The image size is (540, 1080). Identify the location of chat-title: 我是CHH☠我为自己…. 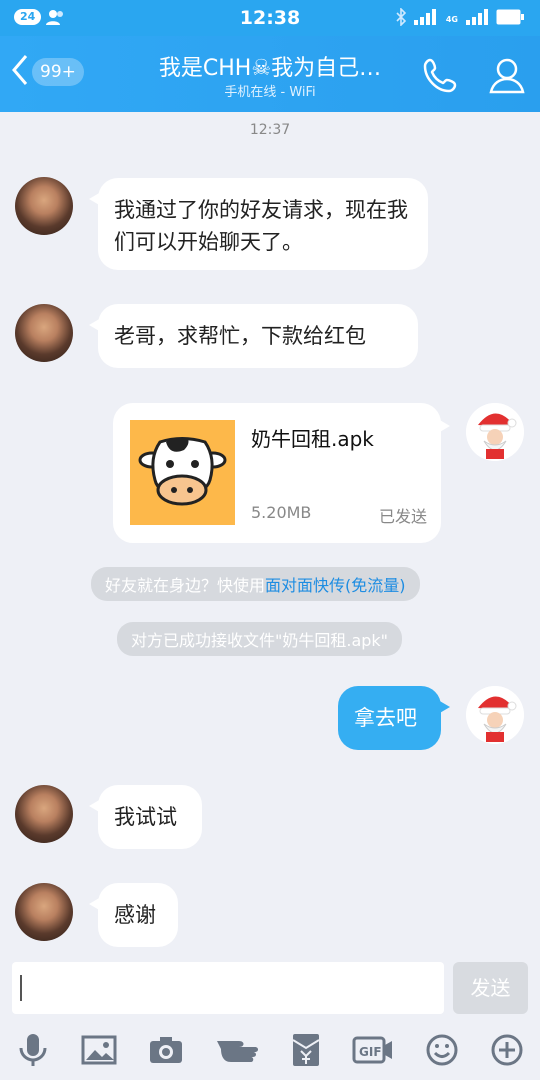
(270, 66).